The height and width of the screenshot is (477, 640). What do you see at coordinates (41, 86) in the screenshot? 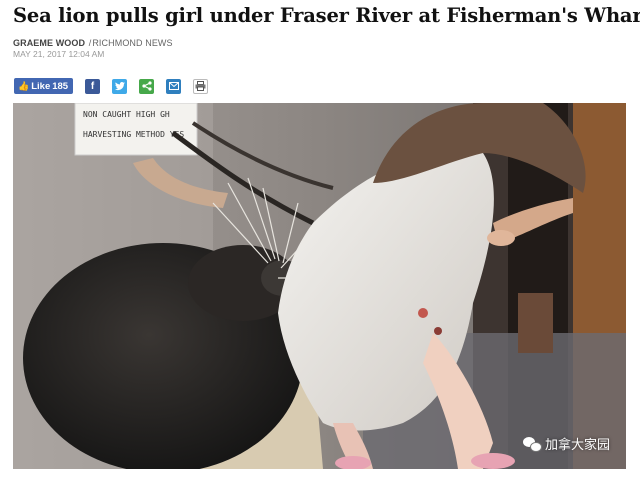
I see `like-label: Like` at bounding box center [41, 86].